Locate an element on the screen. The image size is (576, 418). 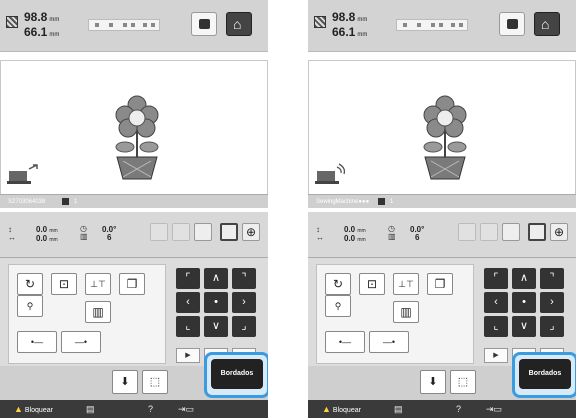
warning-icon: ▲ is located at coordinates (18, 409).